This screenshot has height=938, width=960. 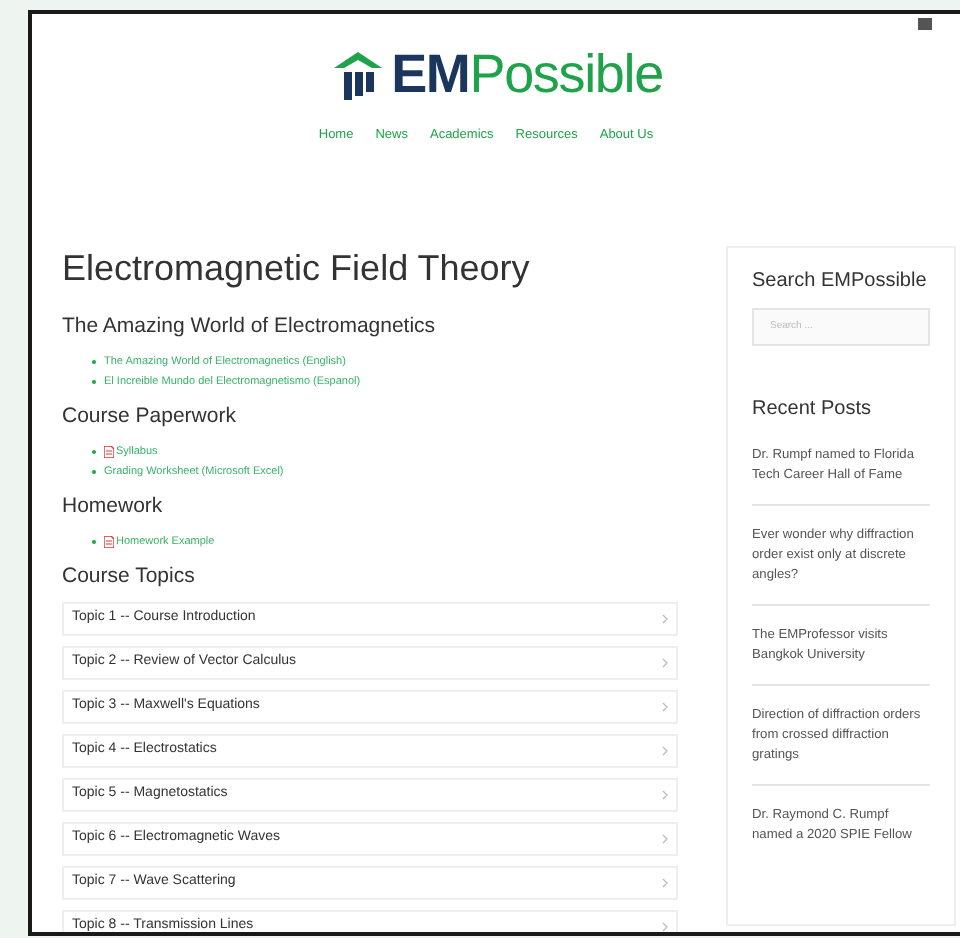 What do you see at coordinates (129, 575) in the screenshot?
I see `section-heading: Course Topics` at bounding box center [129, 575].